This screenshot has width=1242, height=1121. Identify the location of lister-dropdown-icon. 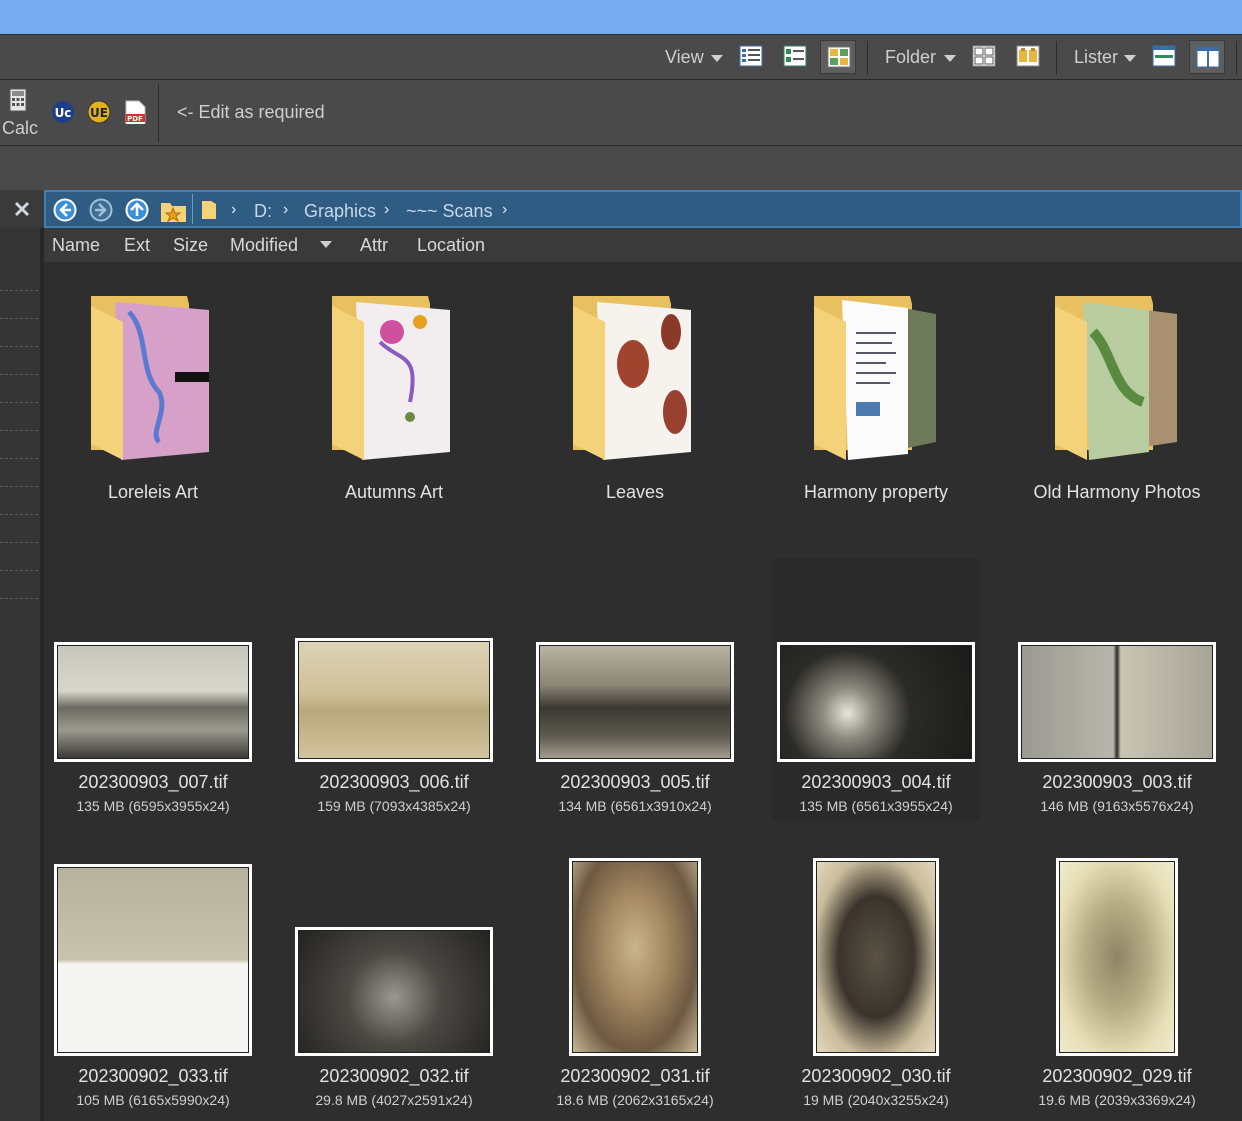
(1130, 58).